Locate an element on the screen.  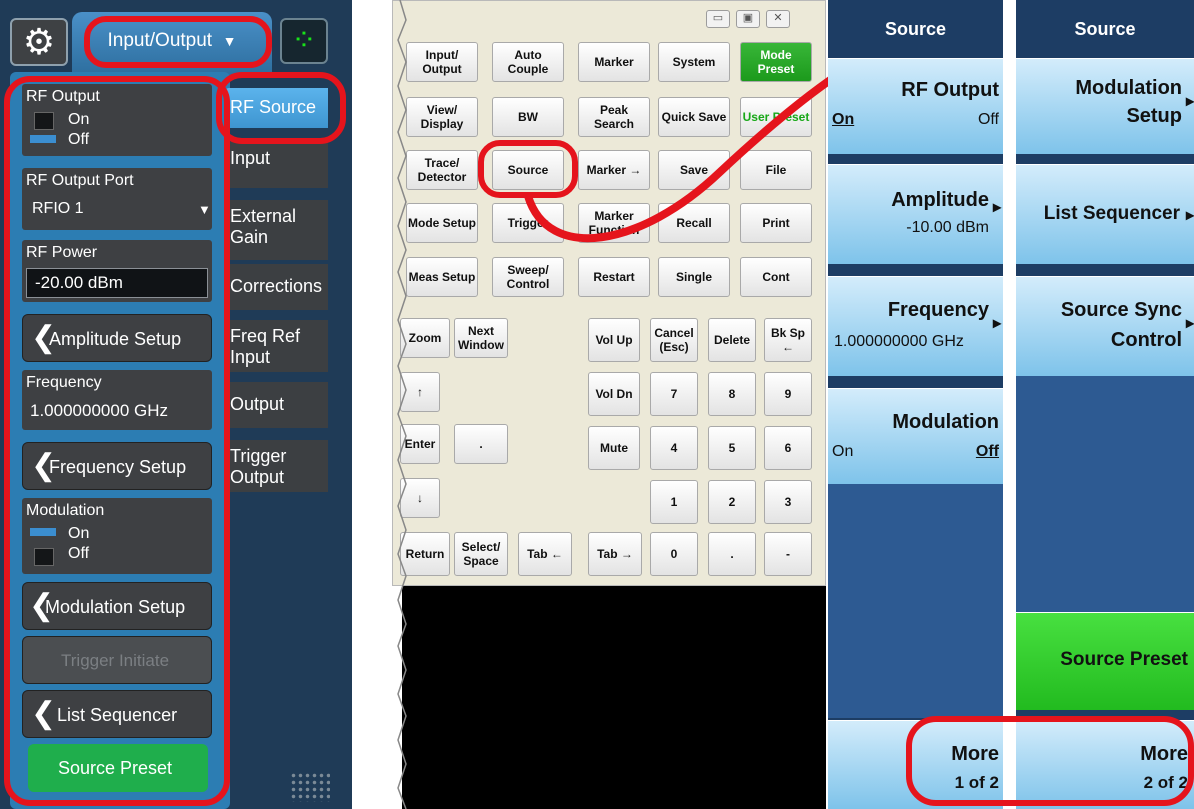
key-pad-cancel-esc-: Cancel (Esc) is located at coordinates (674, 340).